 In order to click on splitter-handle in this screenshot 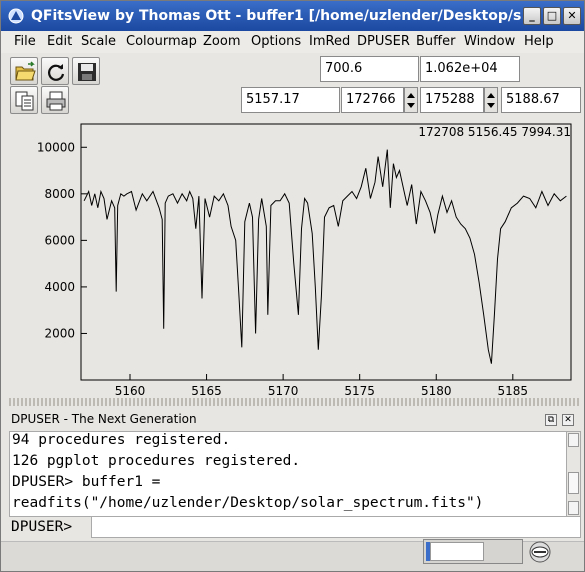, I will do `click(294, 402)`.